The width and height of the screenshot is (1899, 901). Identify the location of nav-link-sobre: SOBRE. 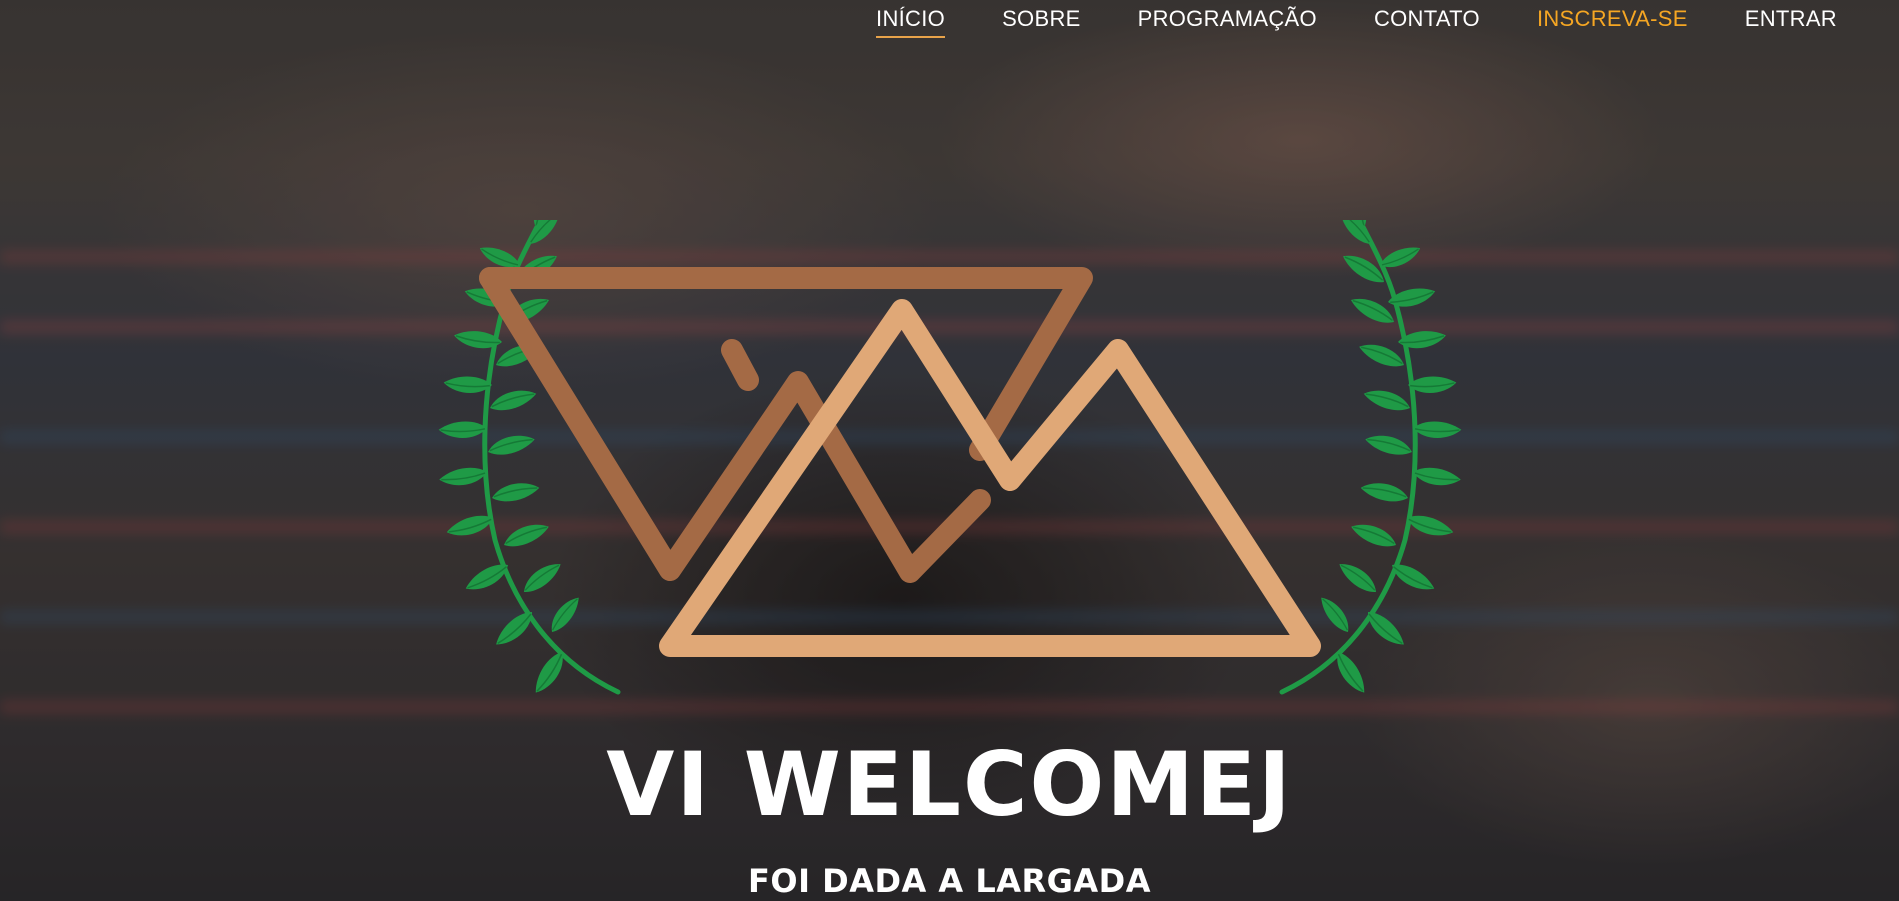
(1041, 19).